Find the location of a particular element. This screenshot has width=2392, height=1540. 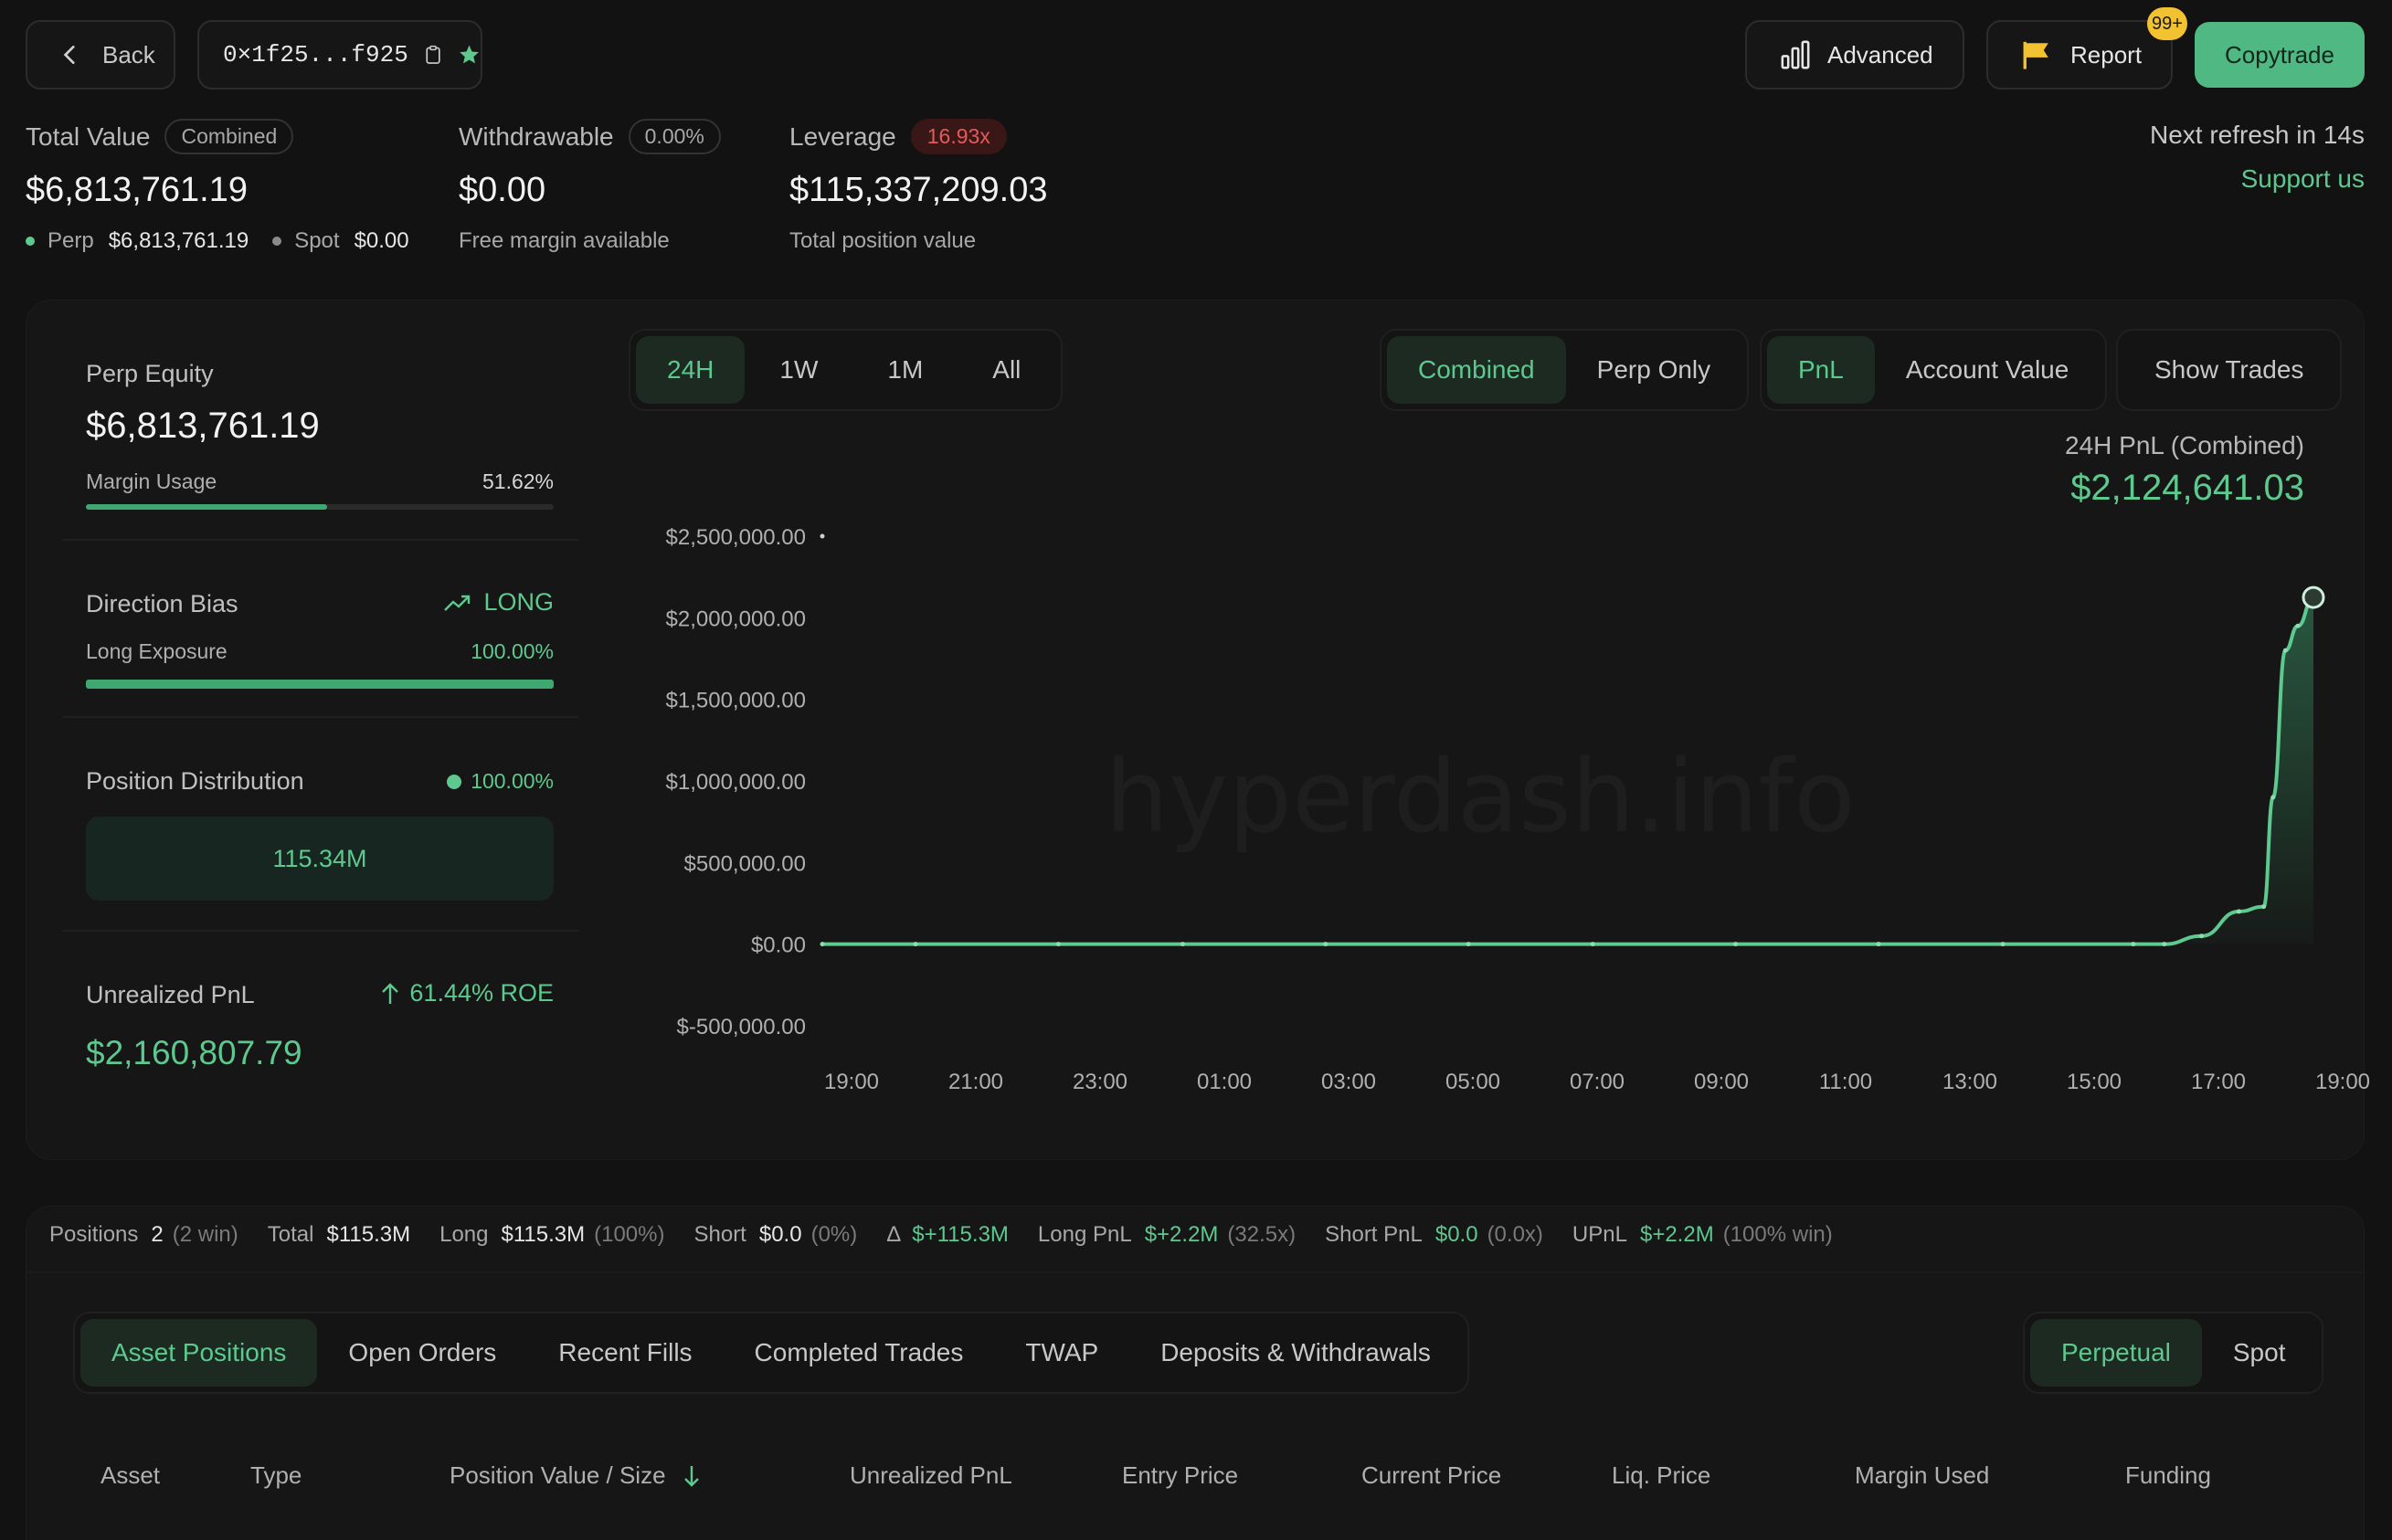

long-pnl-label: Long PnL is located at coordinates (1084, 1234).